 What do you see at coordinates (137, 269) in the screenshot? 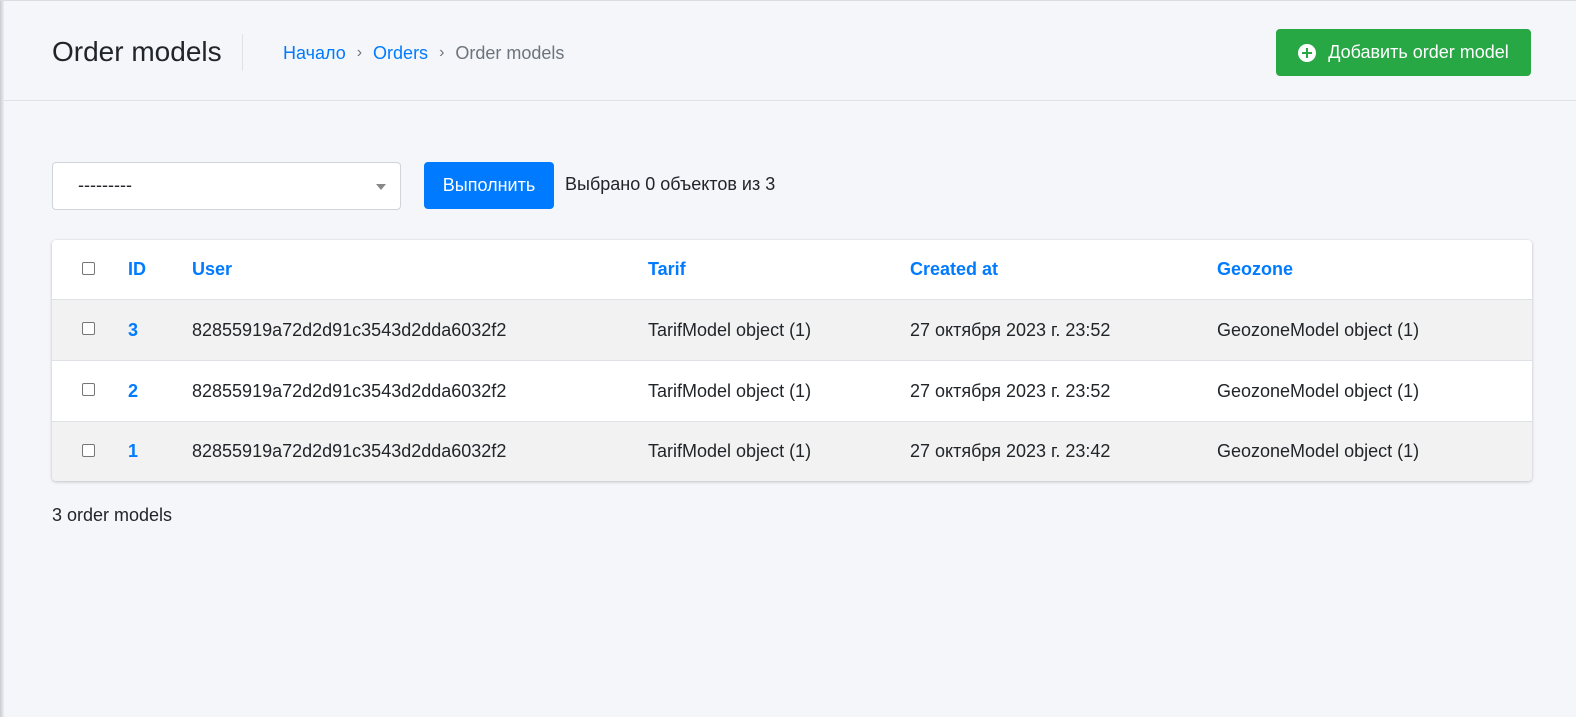
I see `column-header-id: ID` at bounding box center [137, 269].